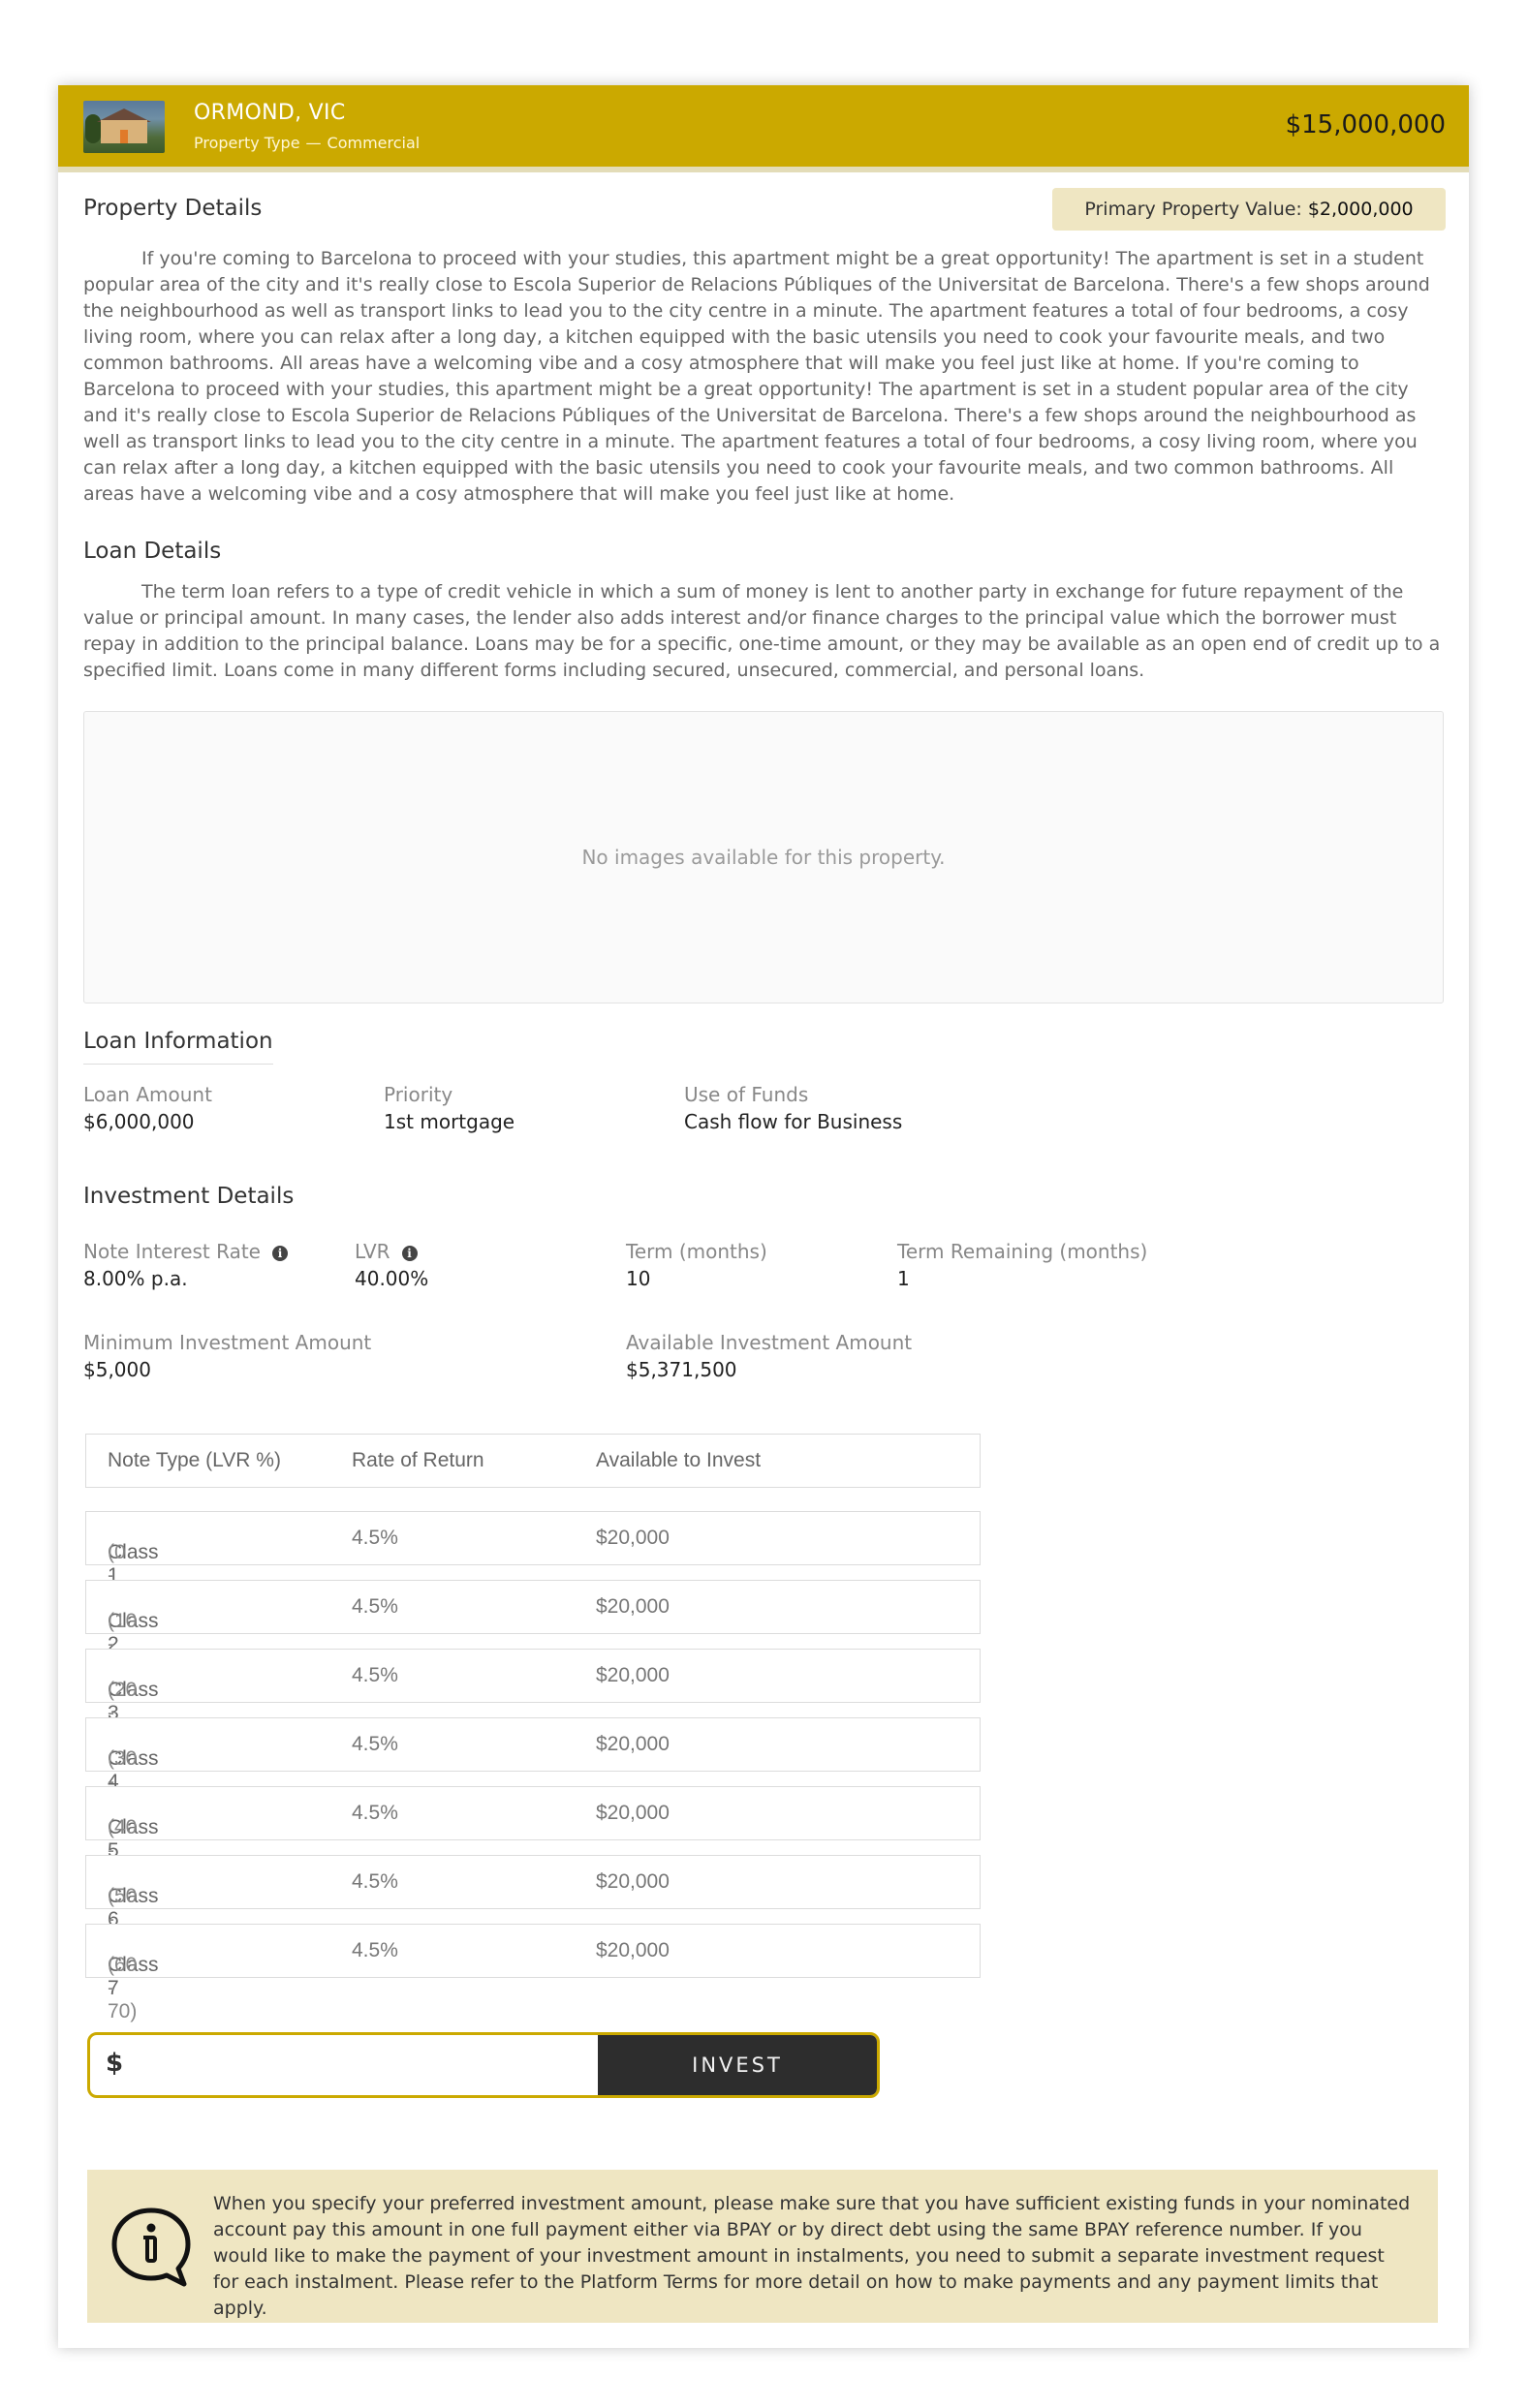 This screenshot has height=2408, width=1528. I want to click on term-label: Term (months), so click(696, 1251).